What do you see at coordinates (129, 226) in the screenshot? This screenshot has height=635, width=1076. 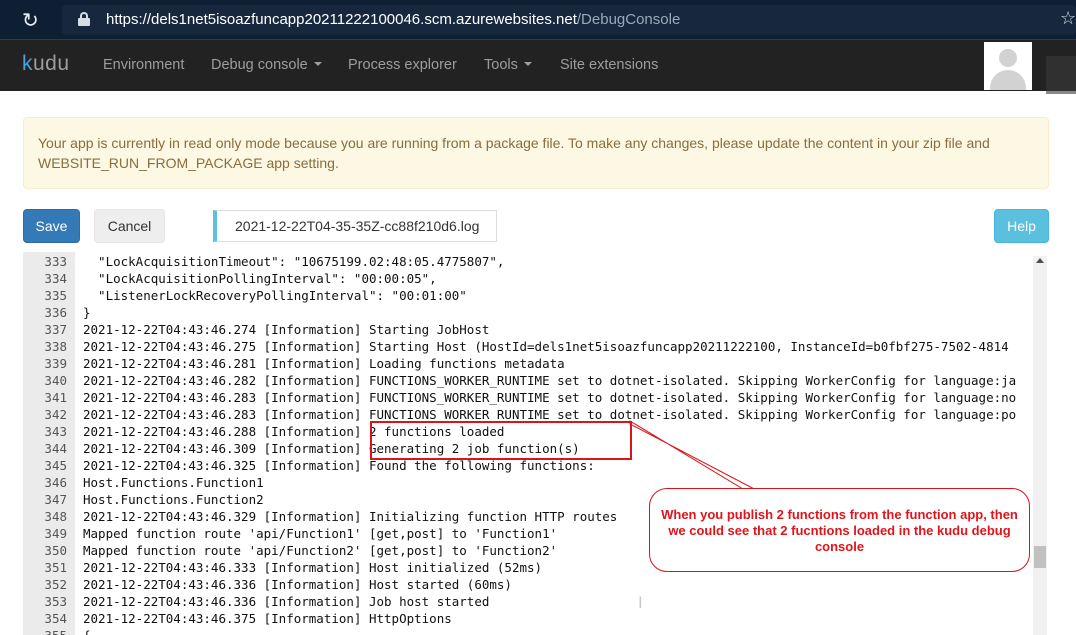 I see `cancel-button: Cancel` at bounding box center [129, 226].